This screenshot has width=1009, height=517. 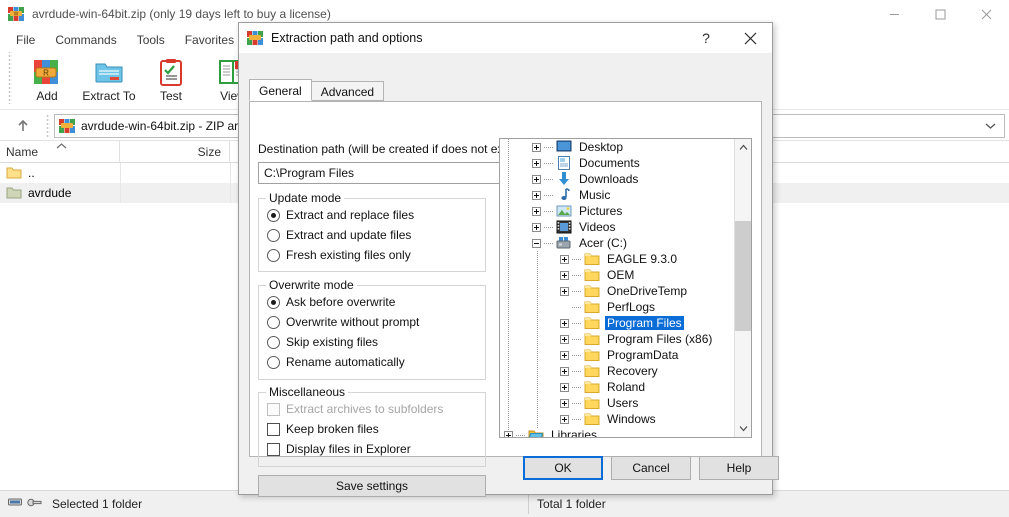 What do you see at coordinates (564, 243) in the screenshot?
I see `drive-icon` at bounding box center [564, 243].